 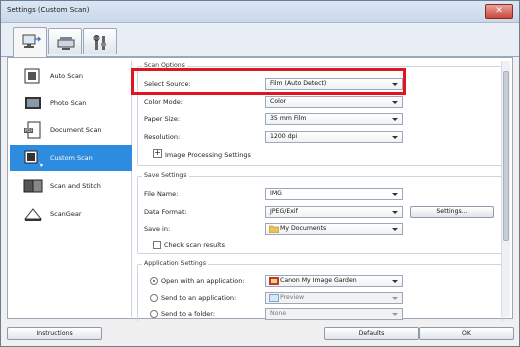 What do you see at coordinates (163, 102) in the screenshot?
I see `color-mode-label: Color Mode:` at bounding box center [163, 102].